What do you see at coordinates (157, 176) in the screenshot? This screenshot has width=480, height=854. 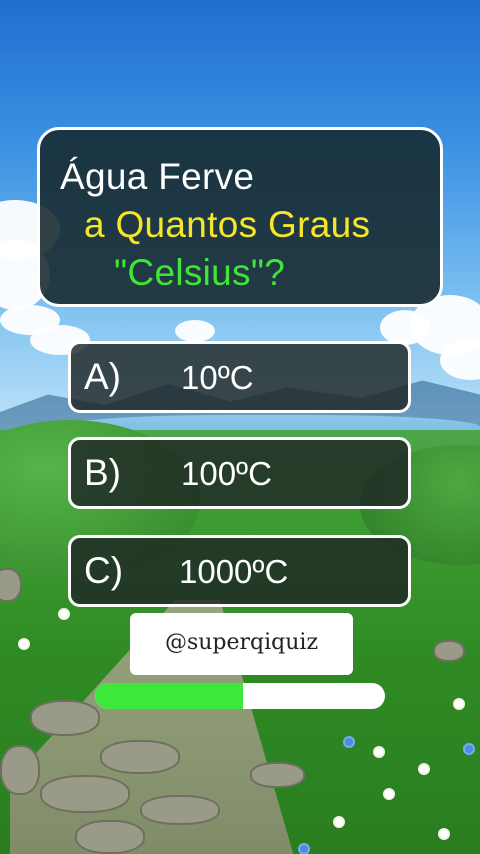 I see `question-line-1: Água Ferve` at bounding box center [157, 176].